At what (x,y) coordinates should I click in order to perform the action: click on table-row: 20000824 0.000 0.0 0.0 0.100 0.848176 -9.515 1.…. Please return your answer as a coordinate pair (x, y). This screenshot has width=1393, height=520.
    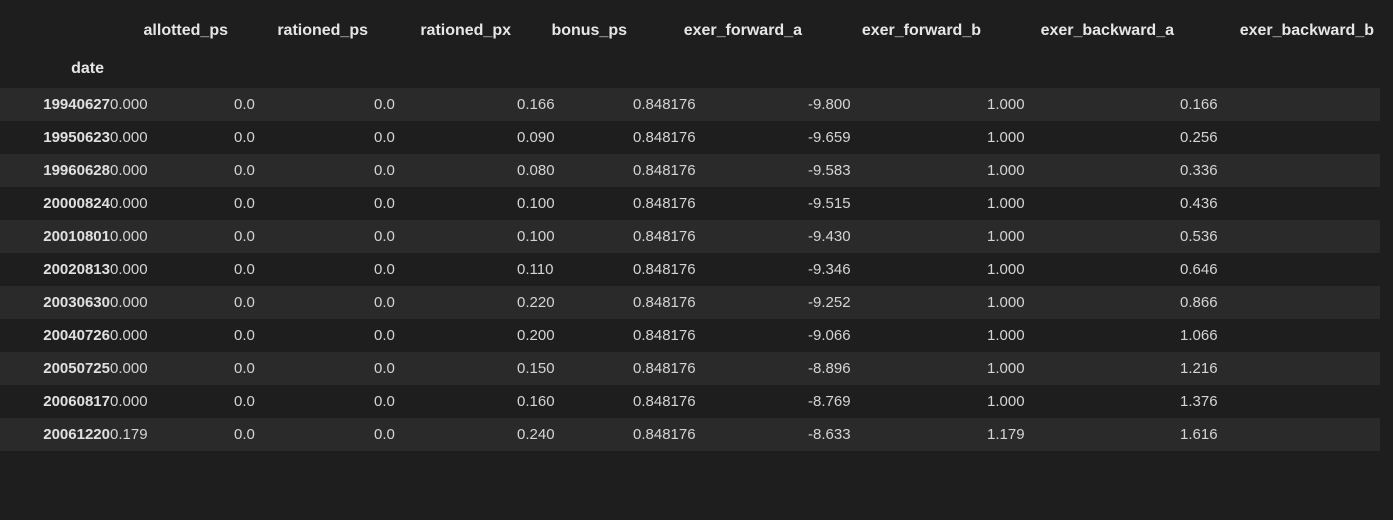
    Looking at the image, I should click on (690, 203).